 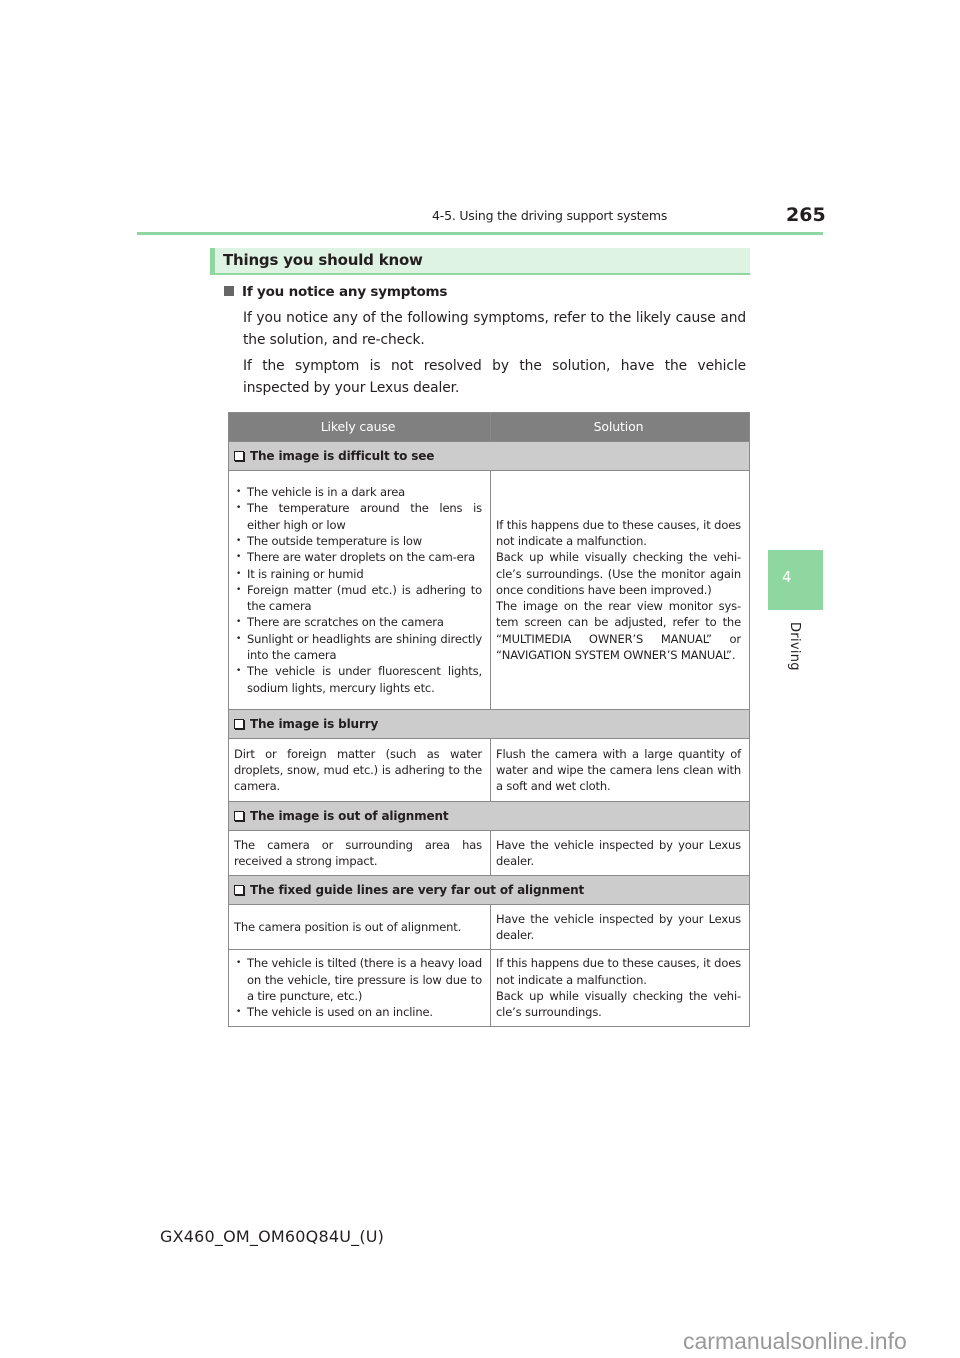 I want to click on cause-item: The vehicle is used on an incline., so click(x=358, y=1012).